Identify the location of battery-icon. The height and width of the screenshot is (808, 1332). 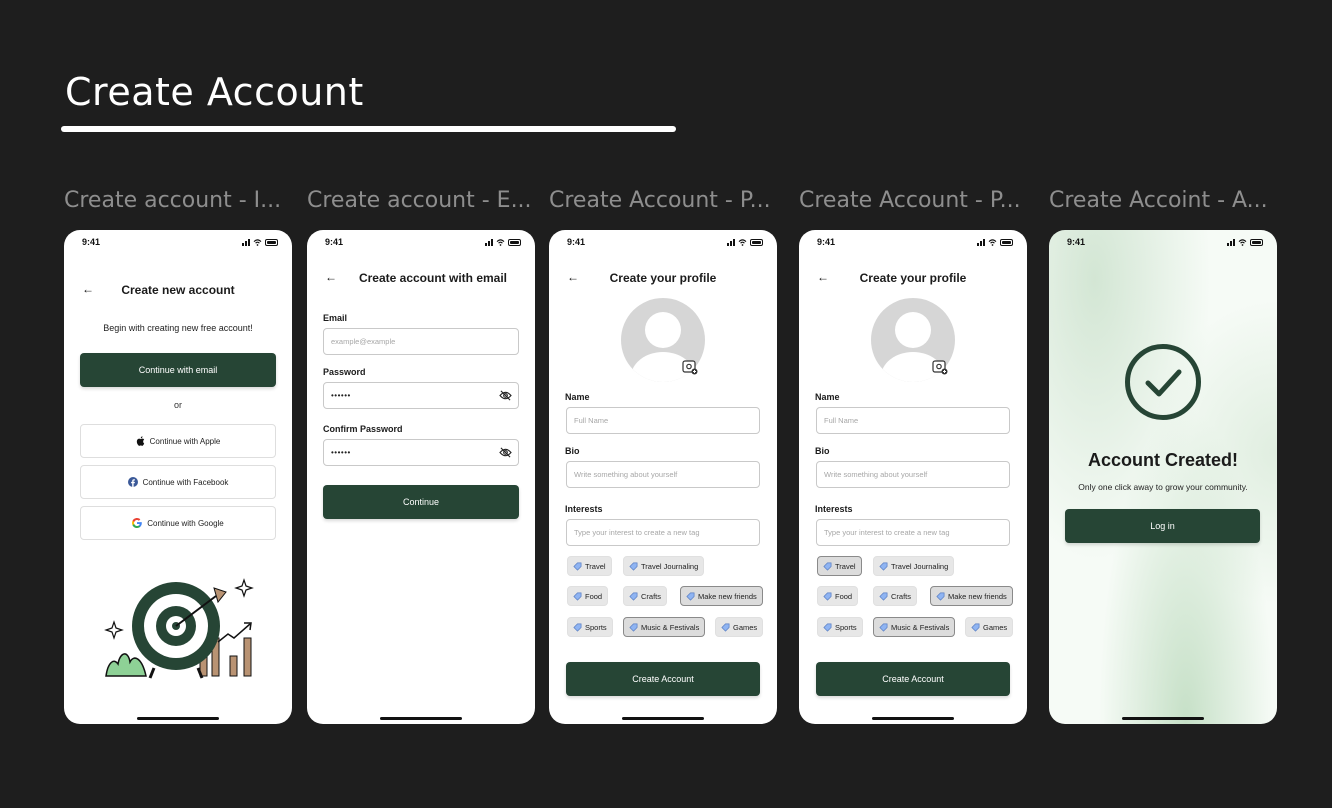
(756, 242).